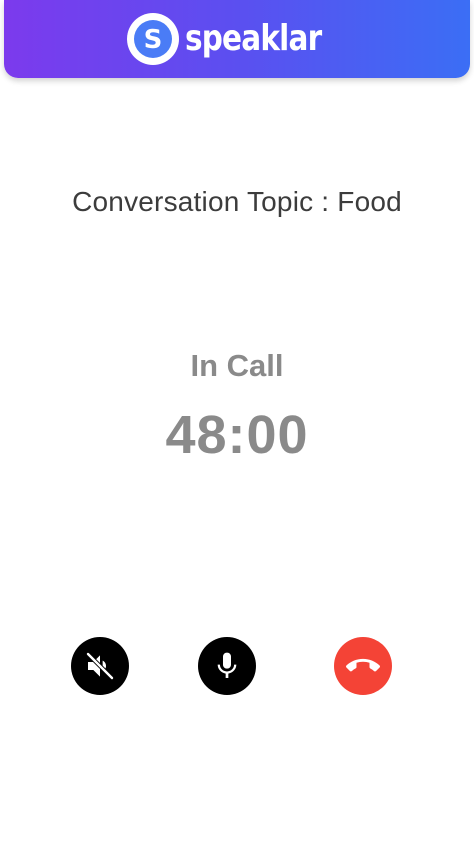 The image size is (474, 844). I want to click on app-header: S speaklar, so click(237, 39).